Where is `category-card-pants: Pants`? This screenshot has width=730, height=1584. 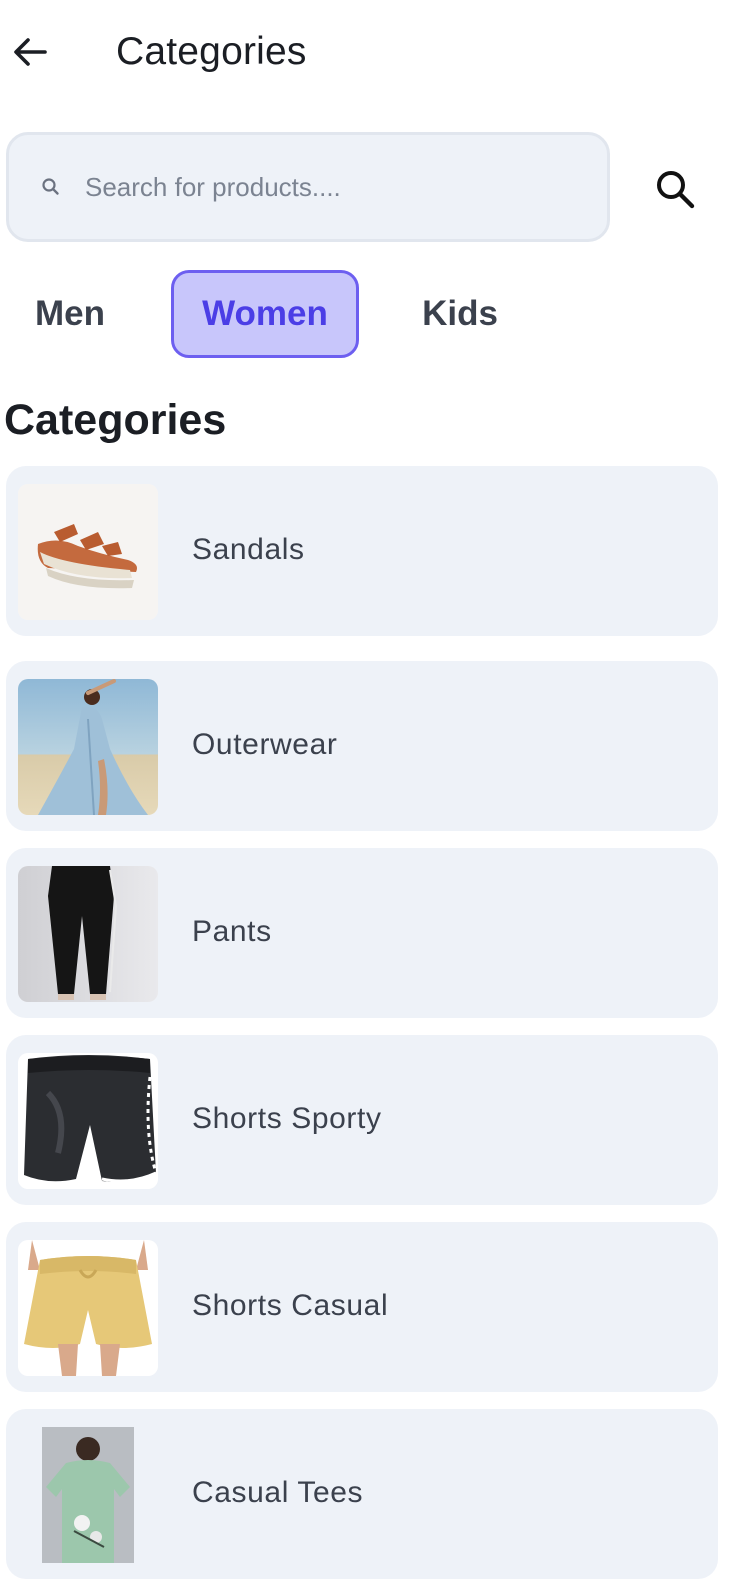
category-card-pants: Pants is located at coordinates (362, 933).